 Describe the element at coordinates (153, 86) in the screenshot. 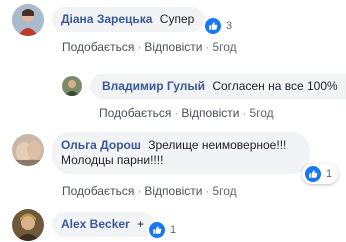

I see `comment-author: Владимир Гулый` at that location.